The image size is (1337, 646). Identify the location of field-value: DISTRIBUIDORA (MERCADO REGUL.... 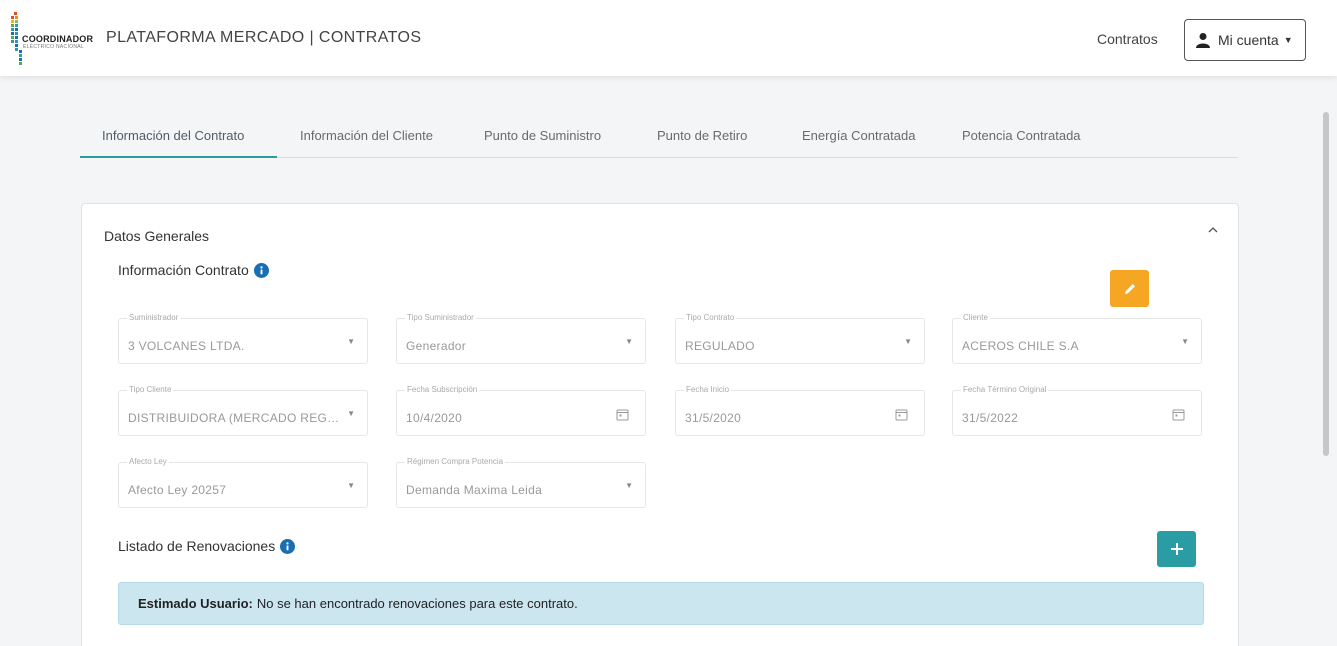
(235, 418).